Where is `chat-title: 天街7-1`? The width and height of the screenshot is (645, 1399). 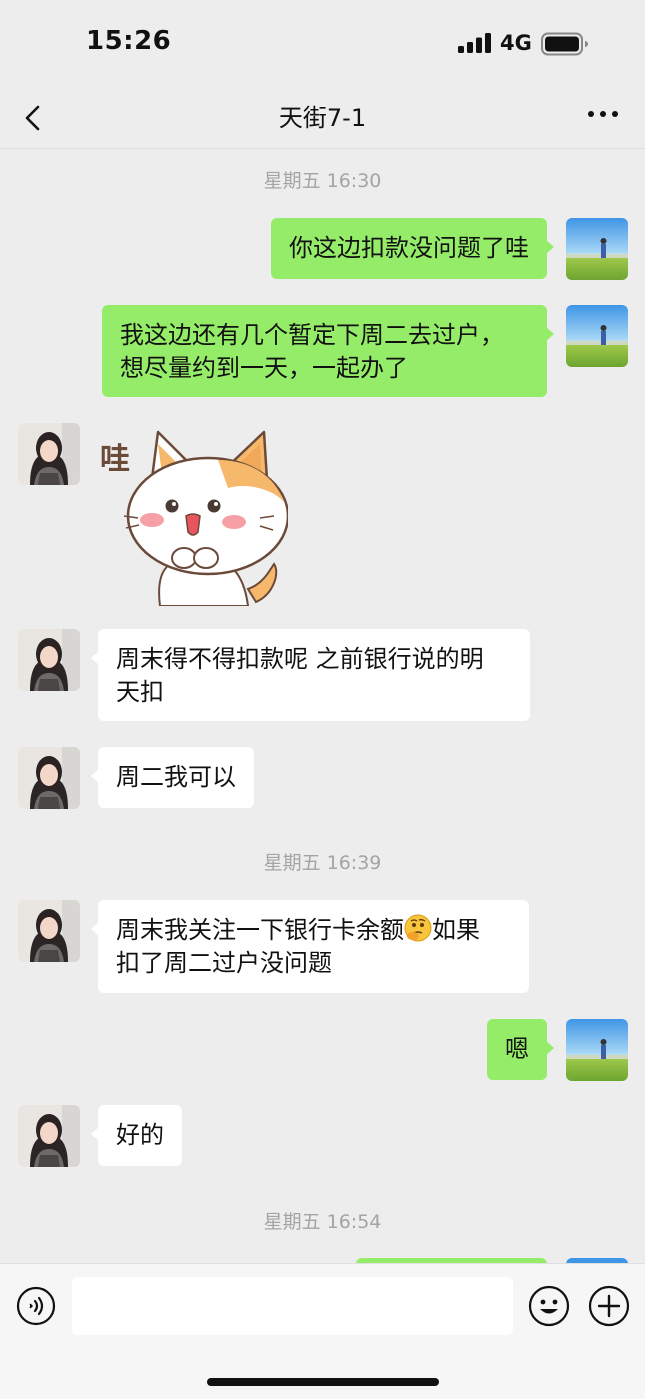 chat-title: 天街7-1 is located at coordinates (322, 118).